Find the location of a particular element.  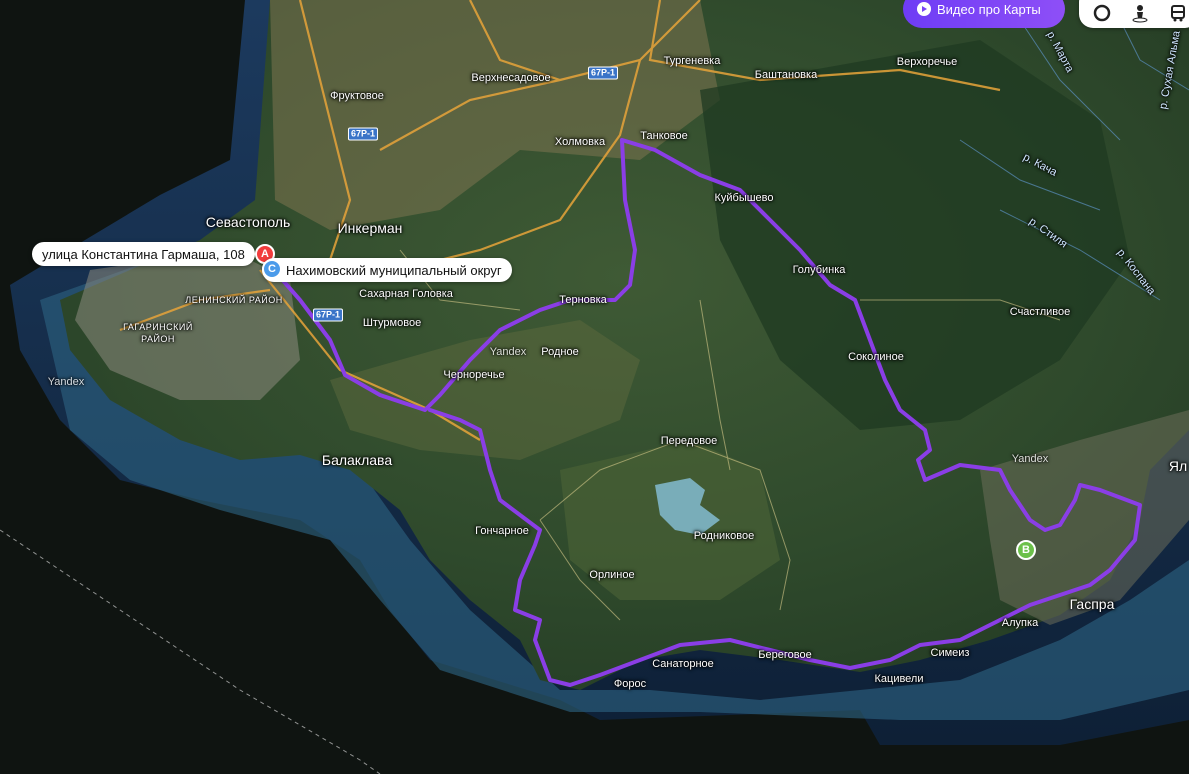

place-bashtanovka: Баштановка is located at coordinates (786, 75).